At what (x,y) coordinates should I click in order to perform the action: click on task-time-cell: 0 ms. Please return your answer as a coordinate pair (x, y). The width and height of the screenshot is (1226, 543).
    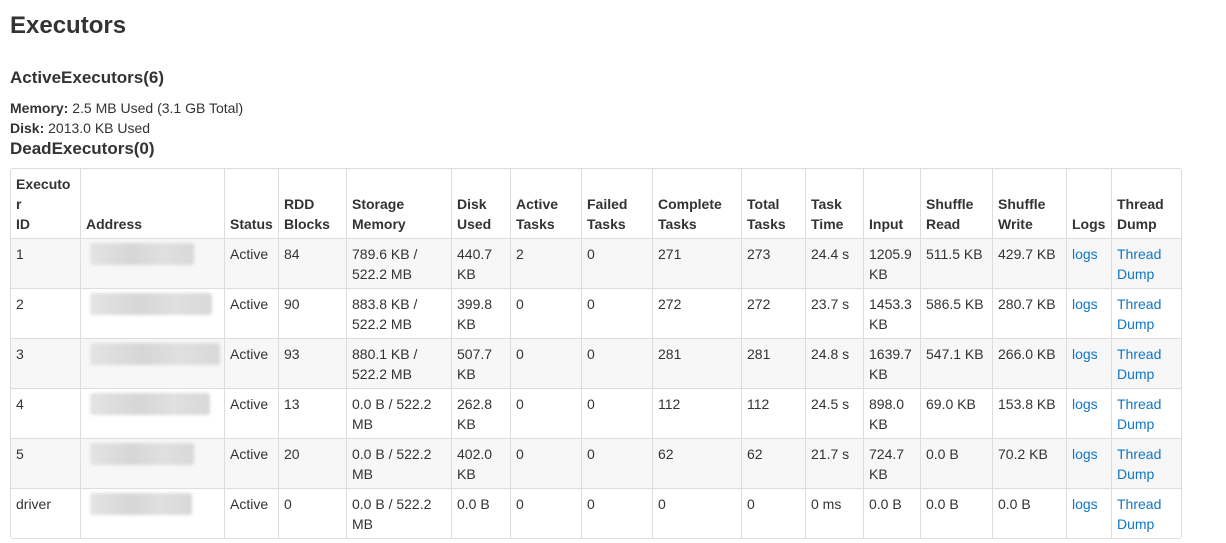
    Looking at the image, I should click on (835, 513).